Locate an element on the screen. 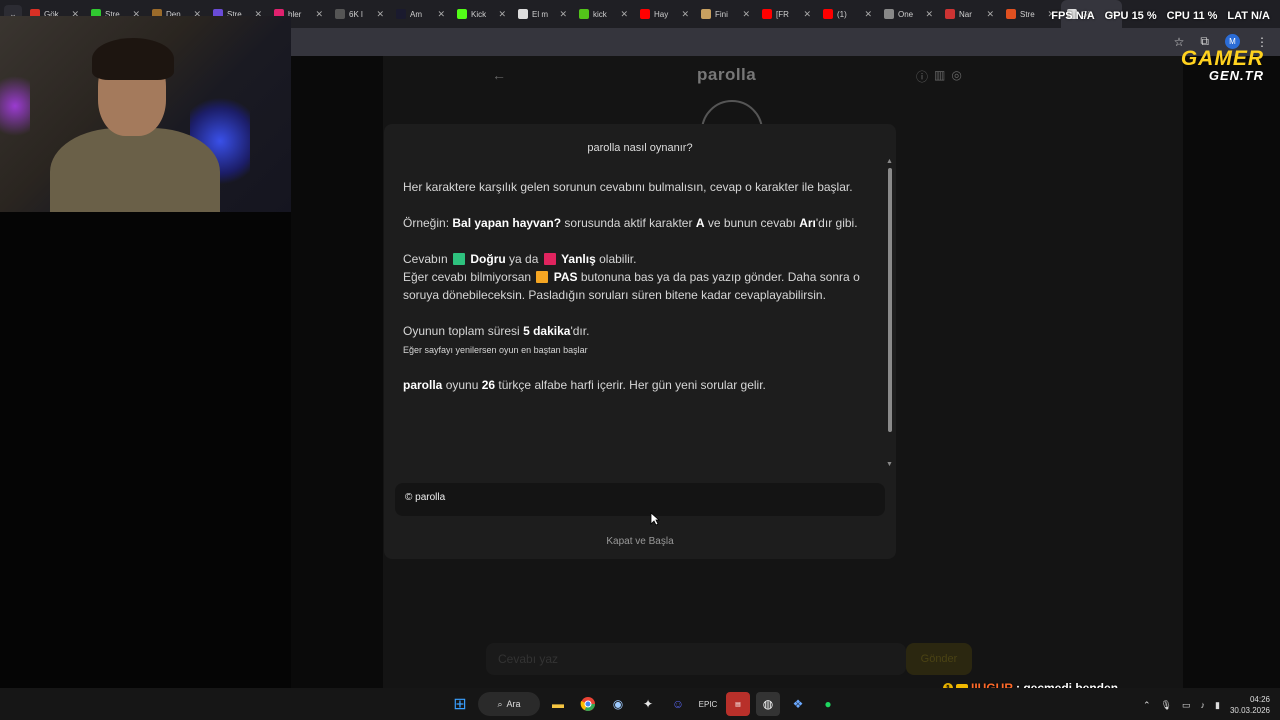  tray-chevron-icon: ⌃ is located at coordinates (1147, 705).